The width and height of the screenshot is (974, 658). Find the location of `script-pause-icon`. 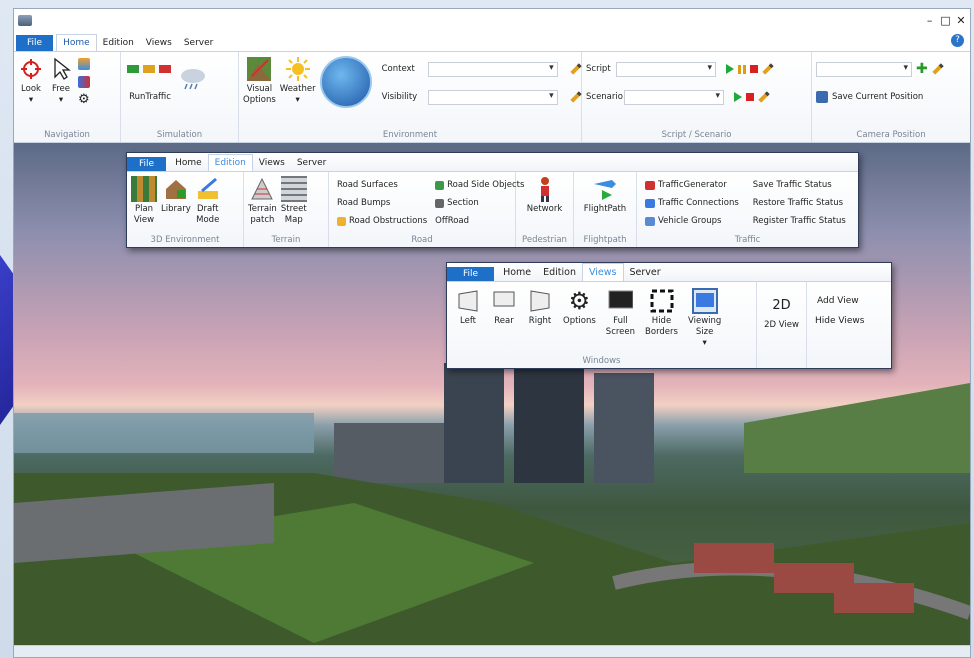

script-pause-icon is located at coordinates (742, 69).